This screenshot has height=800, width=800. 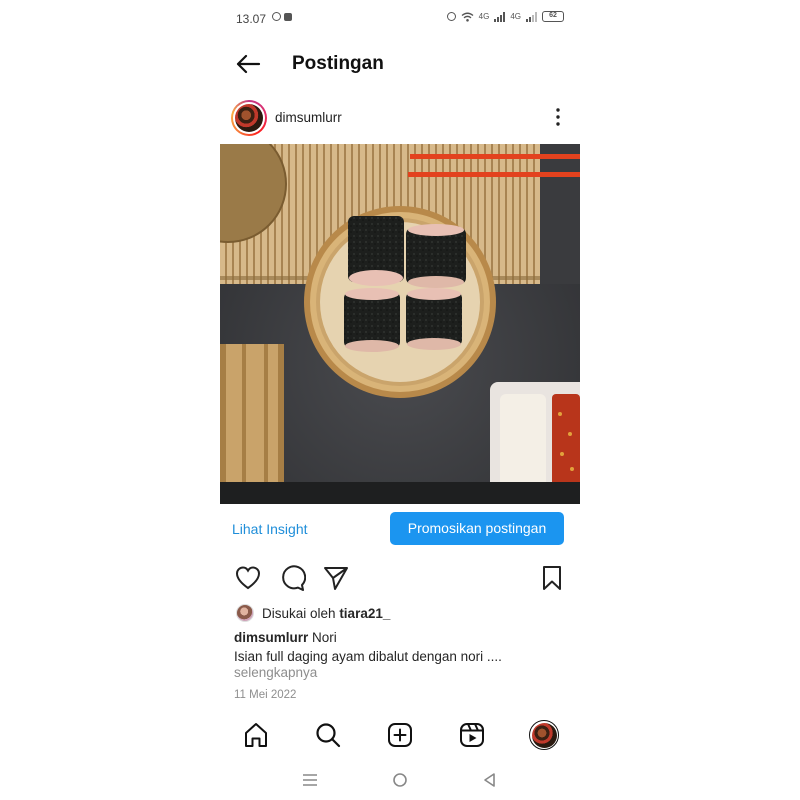 I want to click on liker-username: tiara21_, so click(x=364, y=613).